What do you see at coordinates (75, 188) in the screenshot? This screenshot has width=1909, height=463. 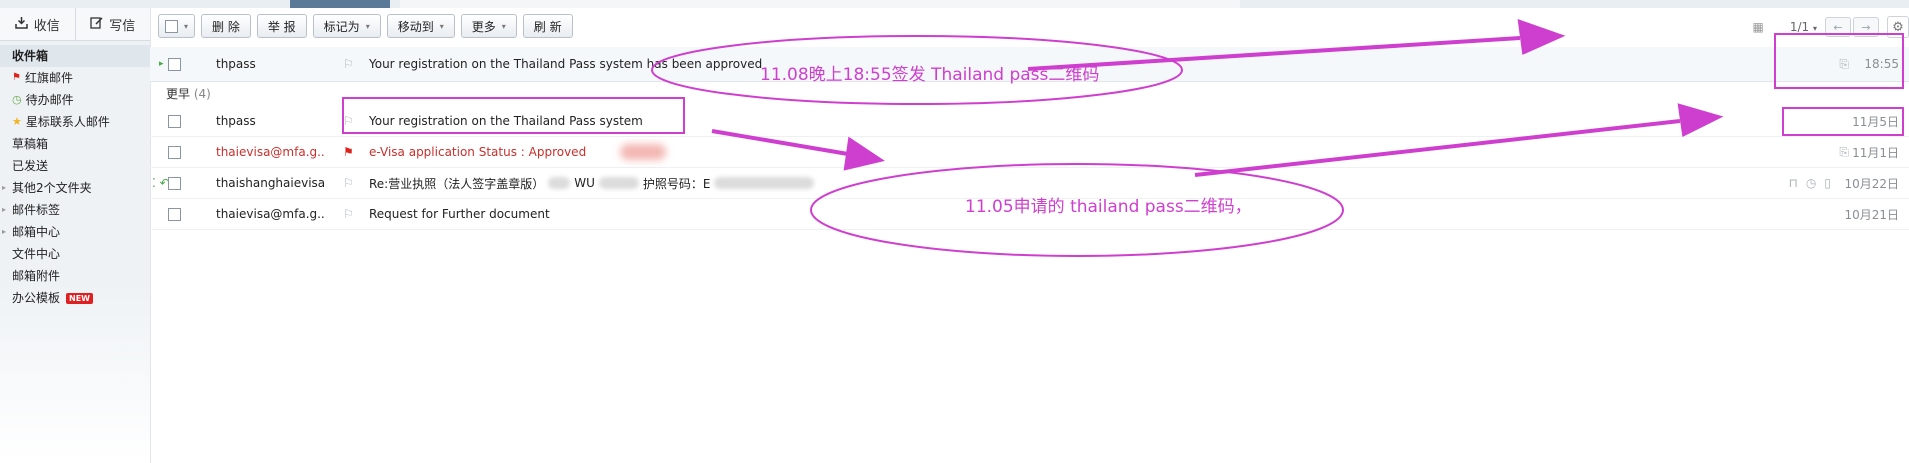 I see `sidebar-item-other-folders: ▸ 其他2个文件夹` at bounding box center [75, 188].